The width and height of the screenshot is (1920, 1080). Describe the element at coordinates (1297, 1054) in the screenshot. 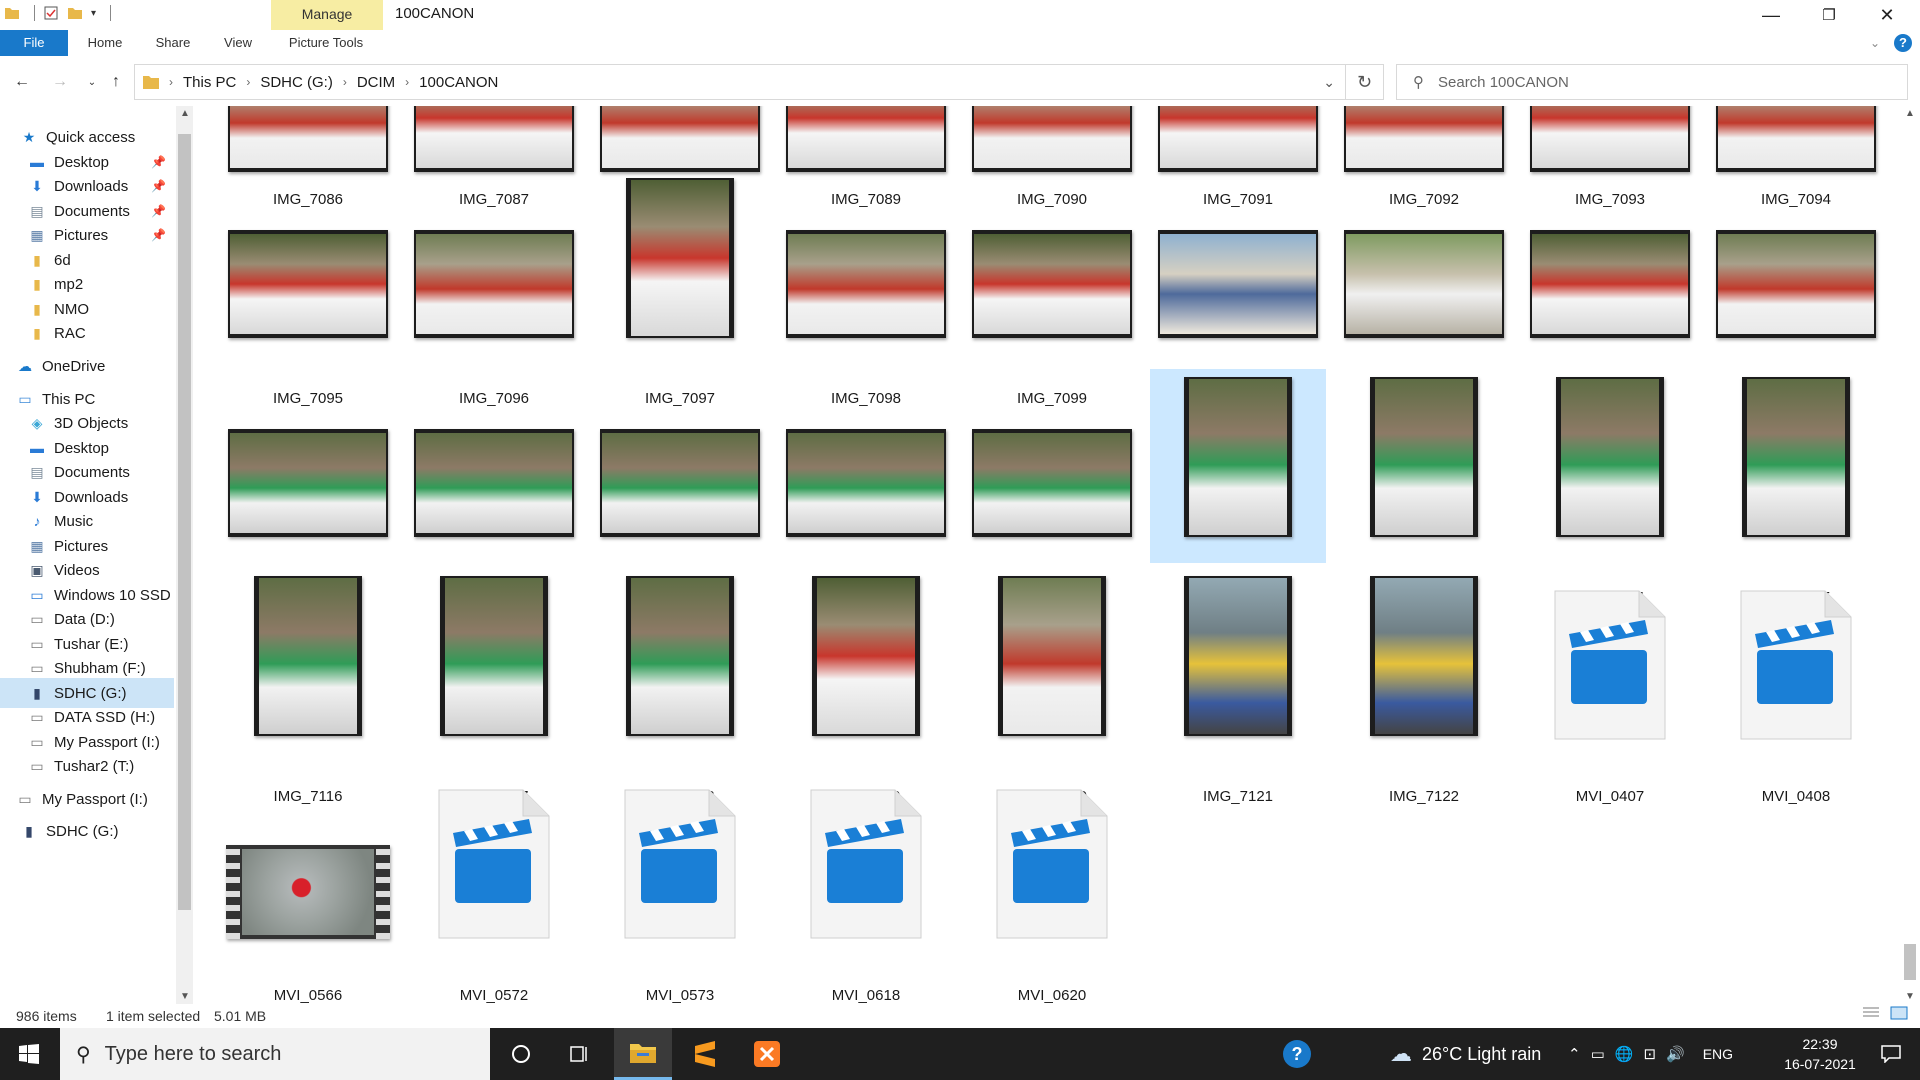

I see `help-app-button: ?` at that location.